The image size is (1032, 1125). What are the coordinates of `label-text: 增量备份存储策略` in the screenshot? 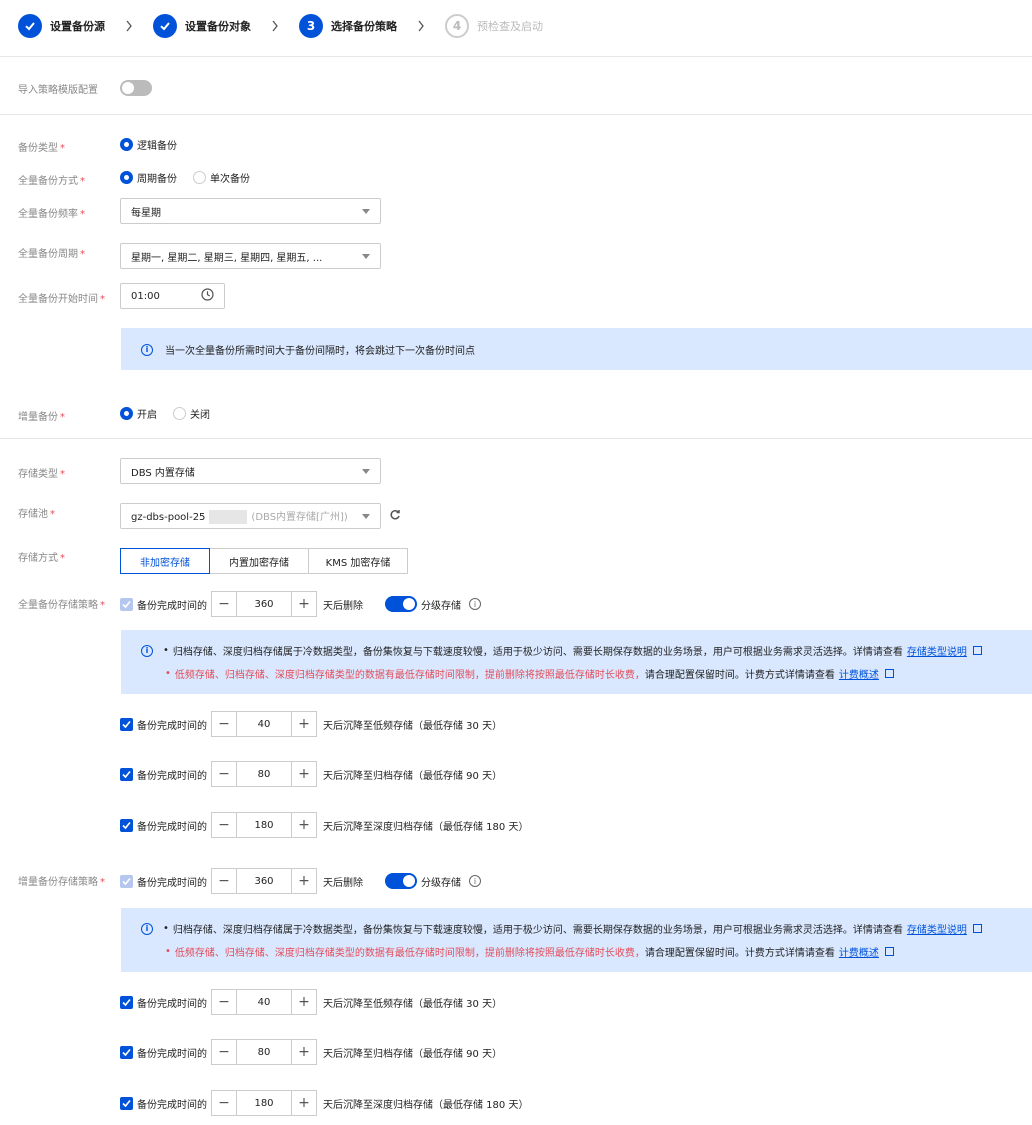 It's located at (58, 882).